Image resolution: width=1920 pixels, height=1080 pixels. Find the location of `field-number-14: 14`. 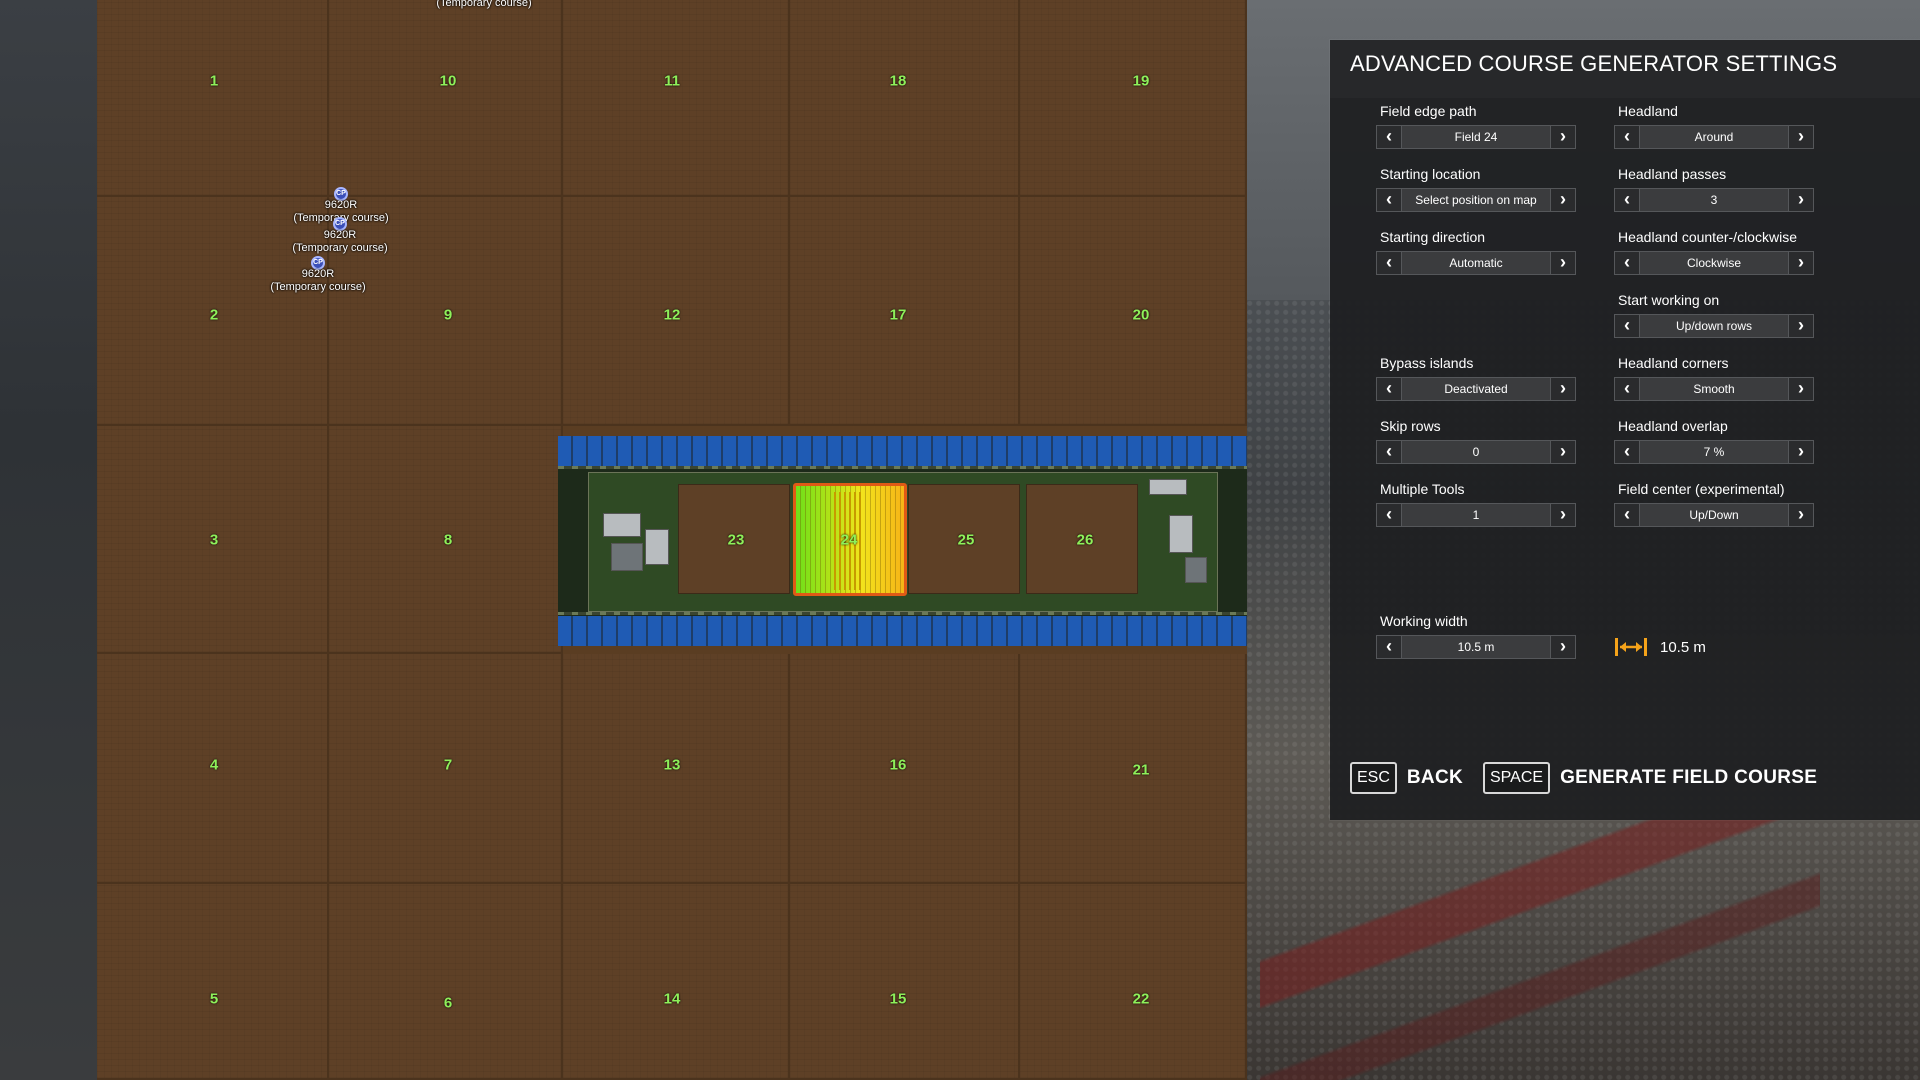

field-number-14: 14 is located at coordinates (672, 999).